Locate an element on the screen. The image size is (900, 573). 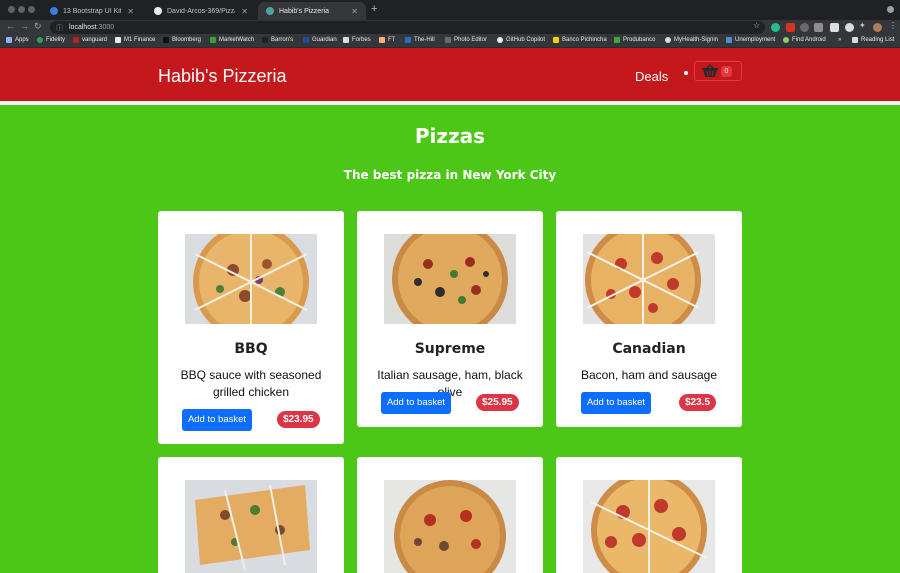
address-bar: ⓘ localhost :3000 is located at coordinates (407, 27).